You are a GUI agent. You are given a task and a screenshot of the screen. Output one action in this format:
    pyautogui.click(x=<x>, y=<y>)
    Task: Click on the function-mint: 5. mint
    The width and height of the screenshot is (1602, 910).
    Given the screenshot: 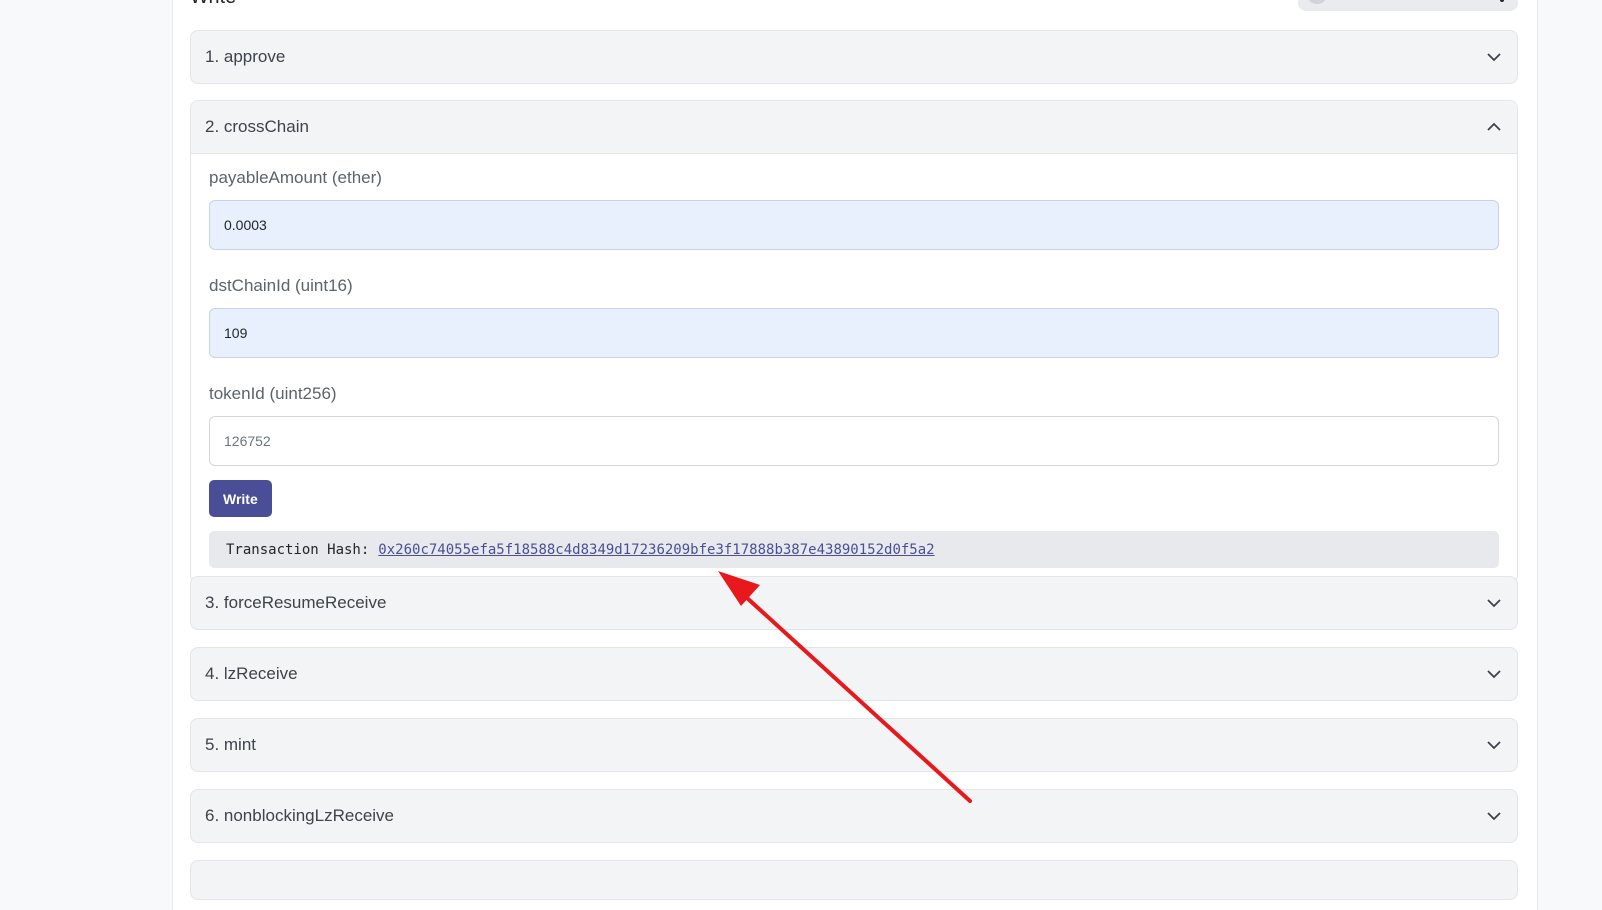 What is the action you would take?
    pyautogui.click(x=854, y=745)
    